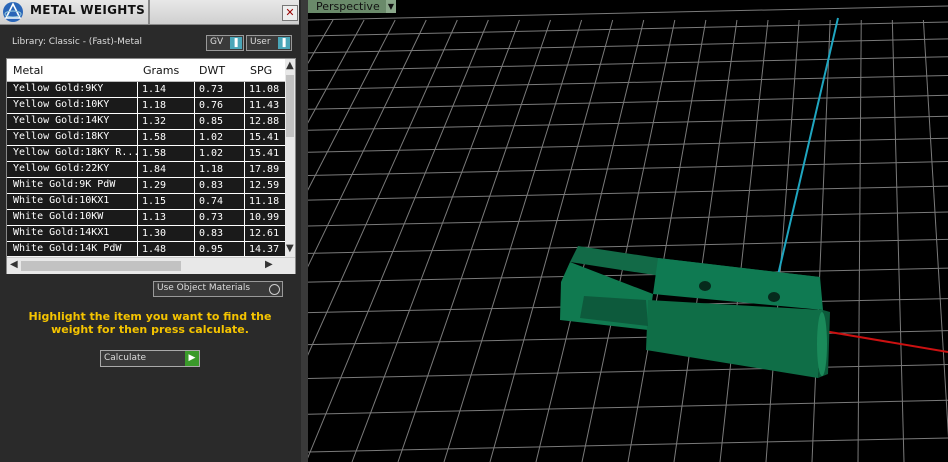 Image resolution: width=948 pixels, height=462 pixels. I want to click on cell-spg: 14.37, so click(261, 249).